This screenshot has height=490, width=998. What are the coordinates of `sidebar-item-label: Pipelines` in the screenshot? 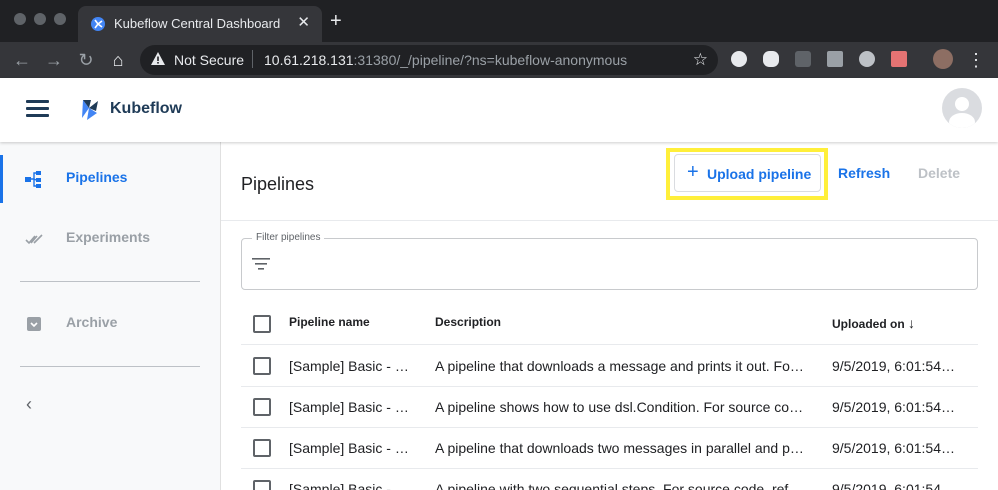 It's located at (97, 177).